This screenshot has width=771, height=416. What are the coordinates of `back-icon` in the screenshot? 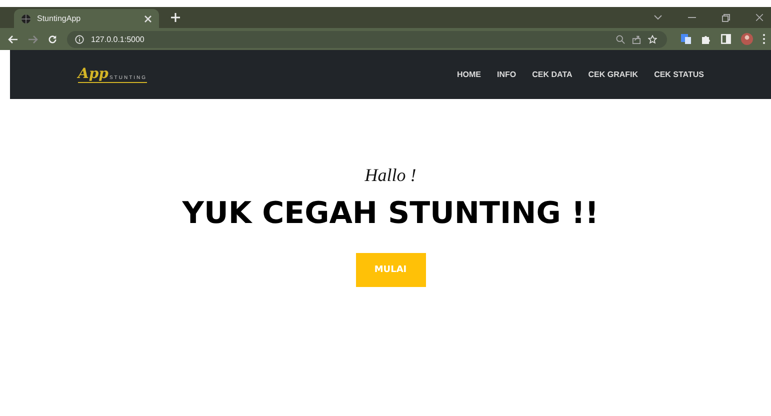 It's located at (13, 39).